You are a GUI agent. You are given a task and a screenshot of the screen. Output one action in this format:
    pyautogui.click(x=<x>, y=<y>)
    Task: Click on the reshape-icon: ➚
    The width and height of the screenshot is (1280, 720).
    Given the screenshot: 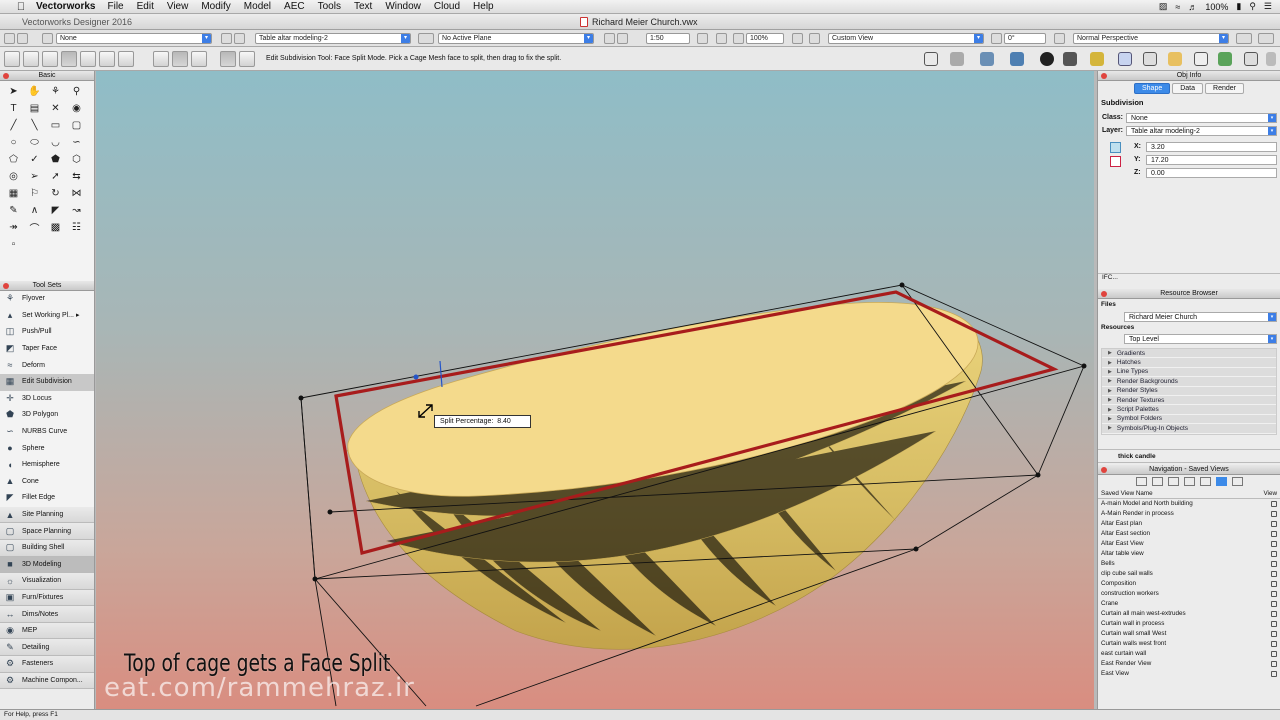 What is the action you would take?
    pyautogui.click(x=55, y=176)
    